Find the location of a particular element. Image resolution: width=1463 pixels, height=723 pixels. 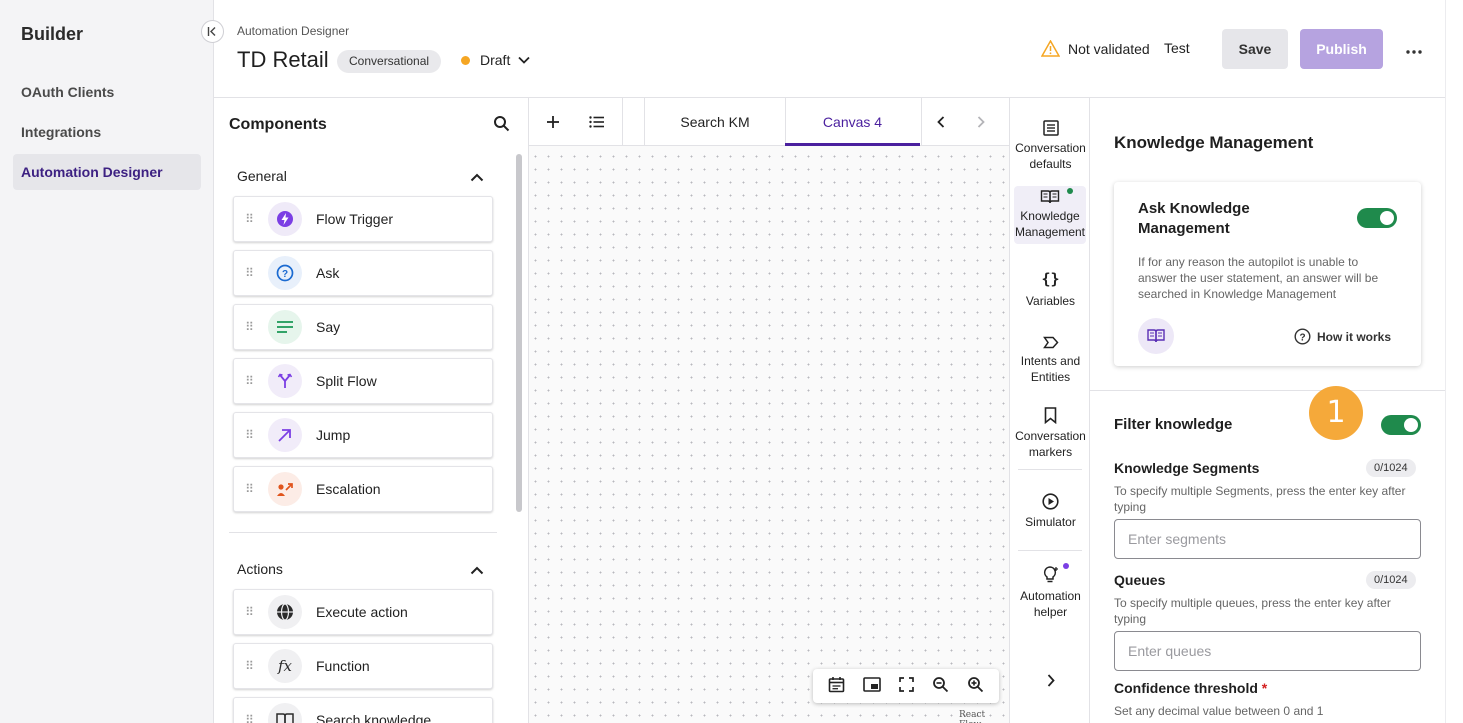

plus-icon is located at coordinates (553, 122).